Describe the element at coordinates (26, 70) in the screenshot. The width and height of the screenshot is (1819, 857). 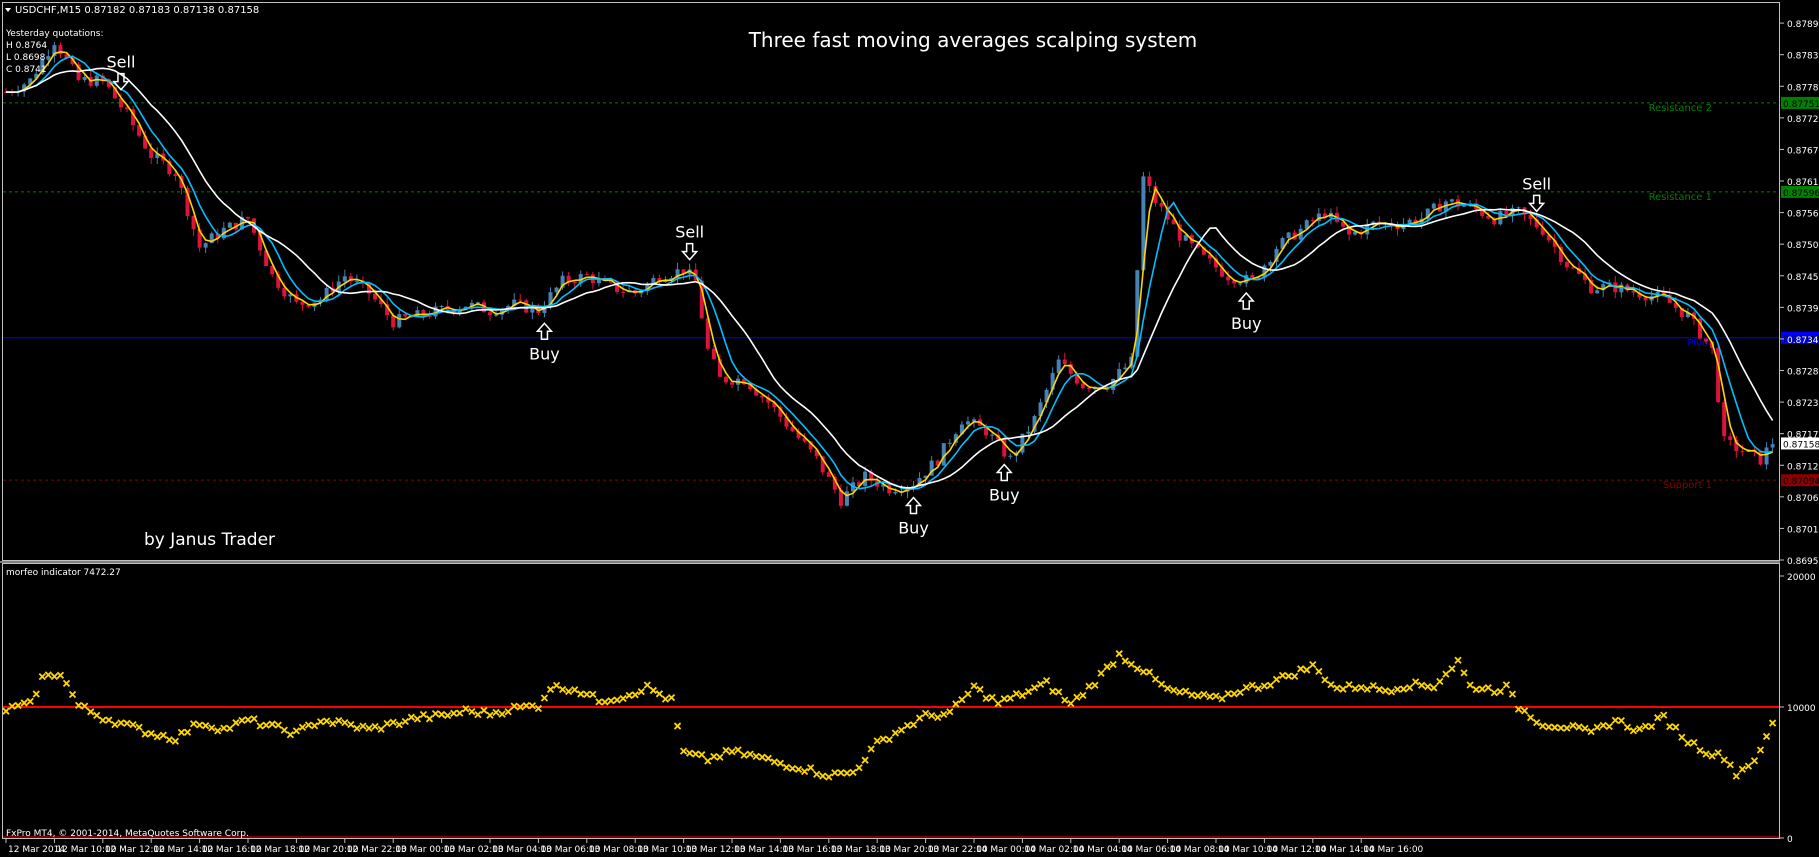
I see `yesterday-close: C 0.8741` at that location.